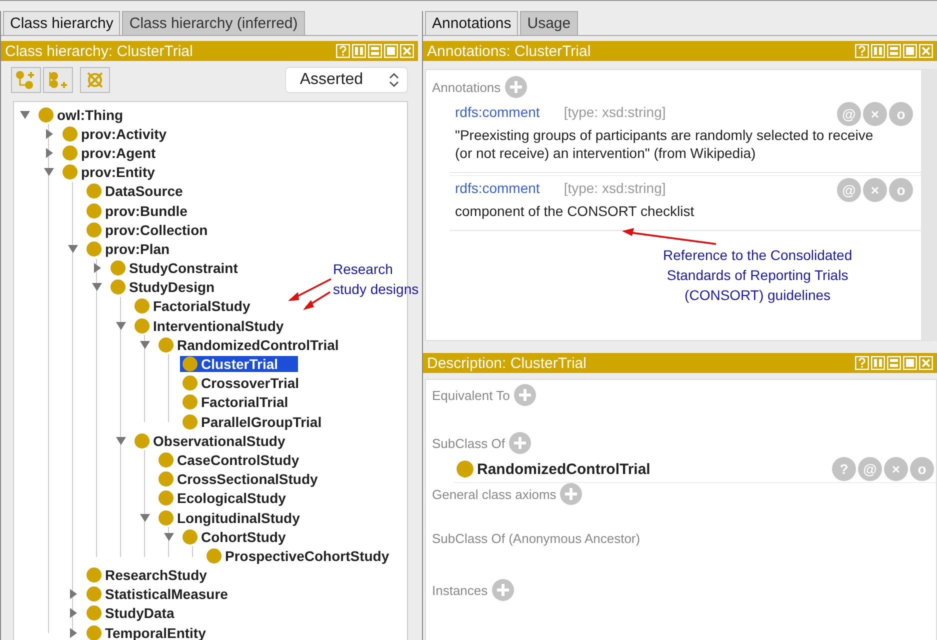 The height and width of the screenshot is (640, 937). What do you see at coordinates (239, 364) in the screenshot?
I see `tree-item: ClusterTrial` at bounding box center [239, 364].